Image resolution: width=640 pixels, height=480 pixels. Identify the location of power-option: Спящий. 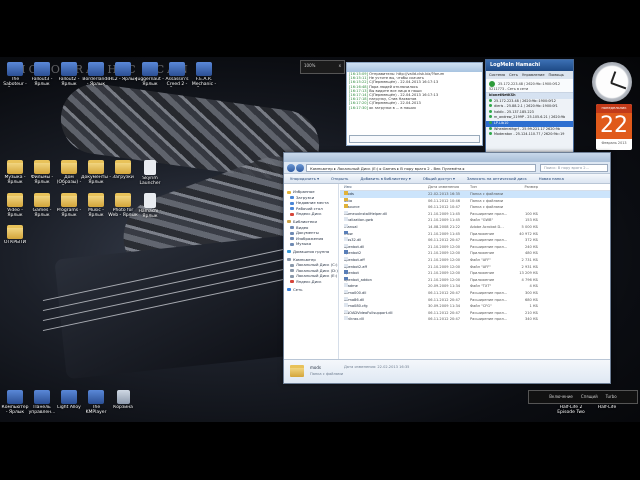
(589, 396).